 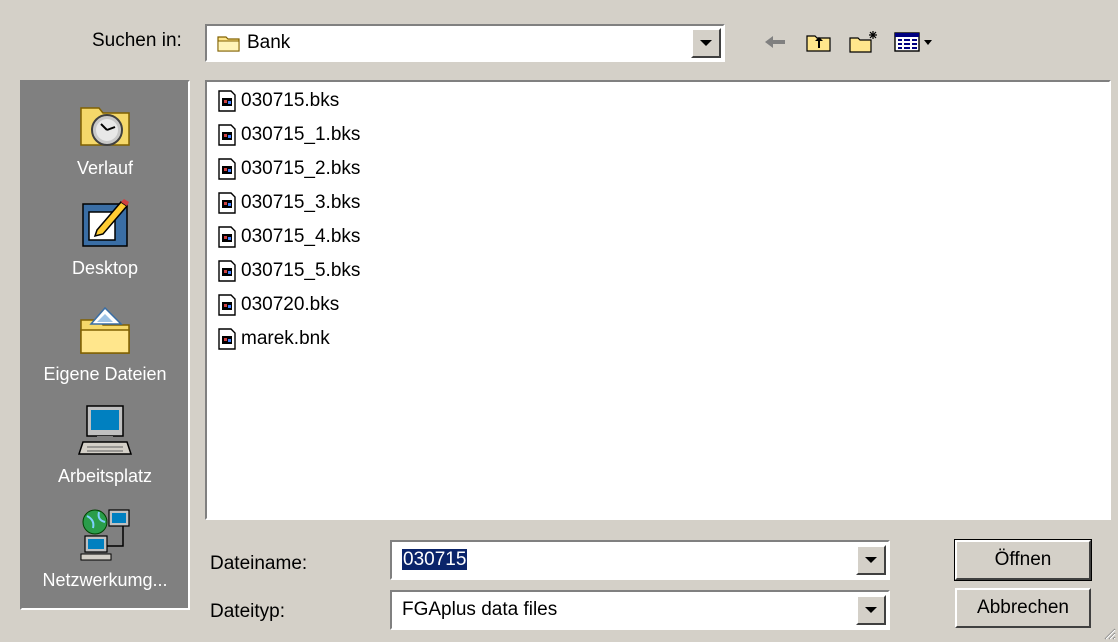 What do you see at coordinates (105, 476) in the screenshot?
I see `place-label: Arbeitsplatz` at bounding box center [105, 476].